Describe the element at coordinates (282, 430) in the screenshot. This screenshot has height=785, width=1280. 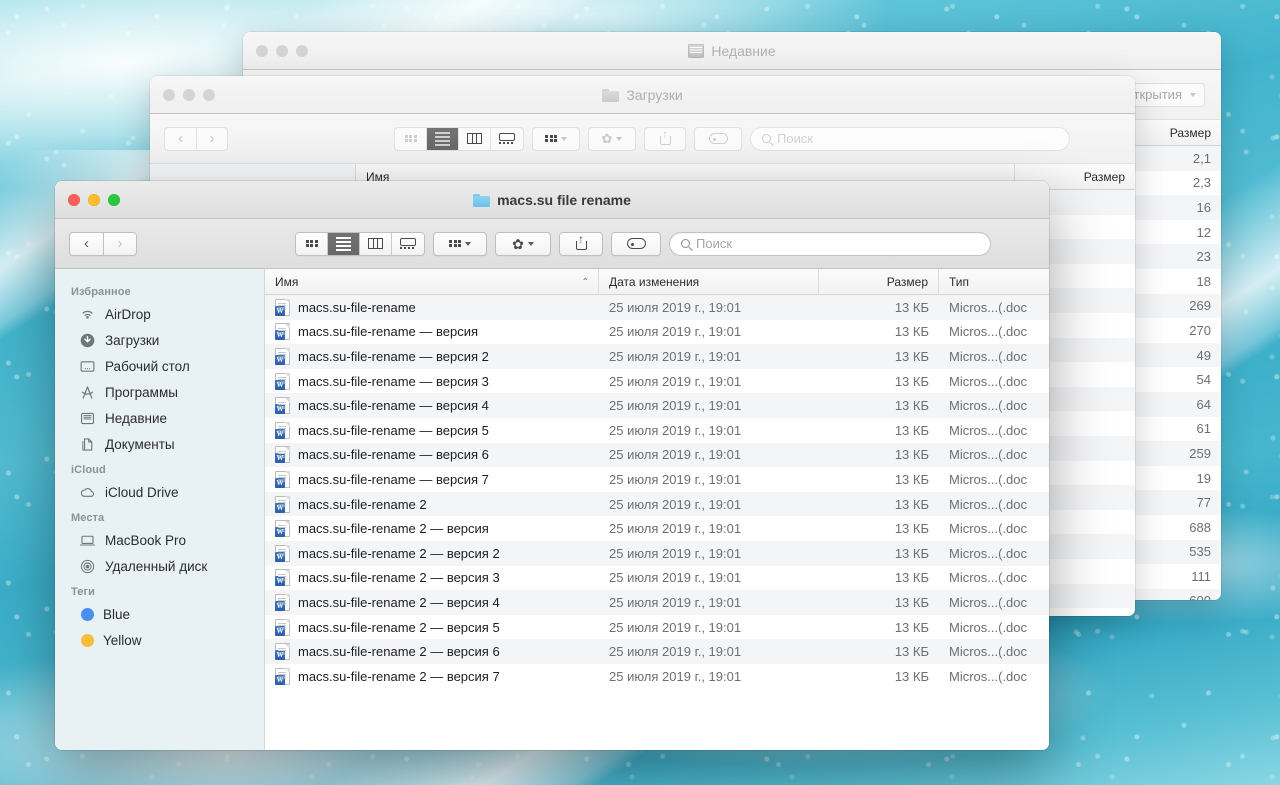
I see `word-document-icon: W` at that location.